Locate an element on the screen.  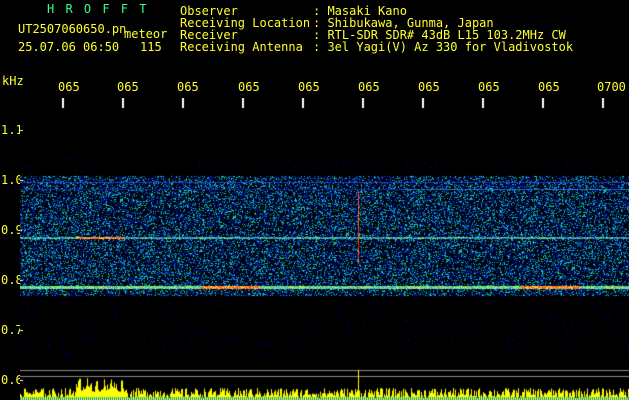
app-logo: H R O F F T is located at coordinates (98, 9).